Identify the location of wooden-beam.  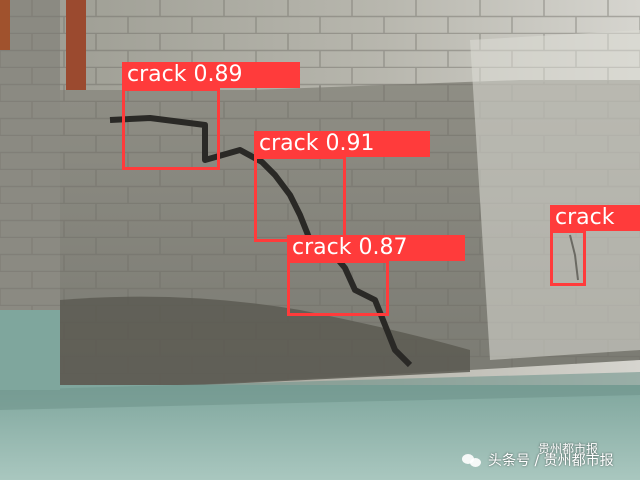
(76, 45).